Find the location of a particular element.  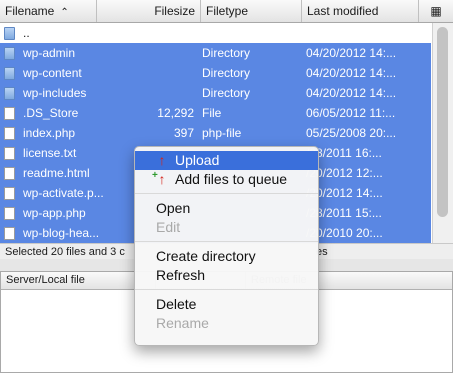

column-header-filename: Filename ⌃ is located at coordinates (48, 11).